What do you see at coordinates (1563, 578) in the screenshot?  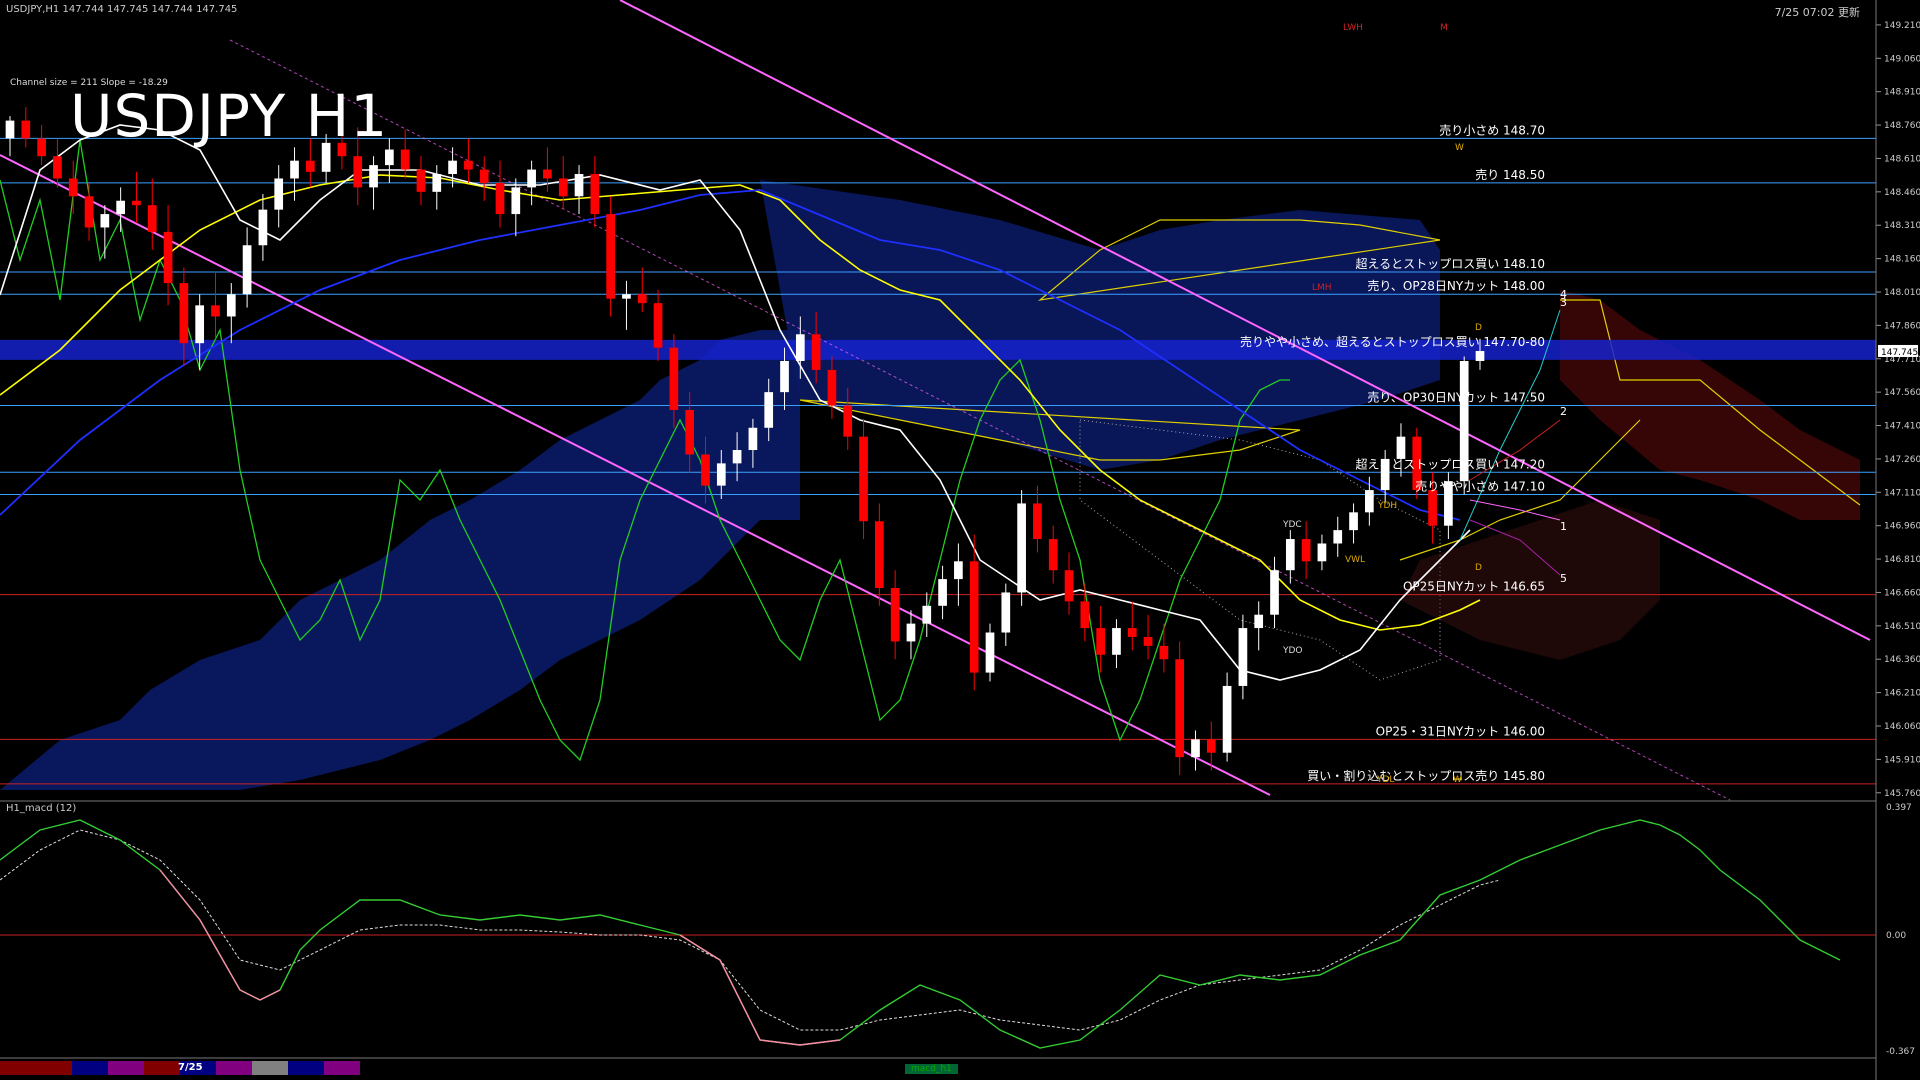 I see `wave-label: 5` at bounding box center [1563, 578].